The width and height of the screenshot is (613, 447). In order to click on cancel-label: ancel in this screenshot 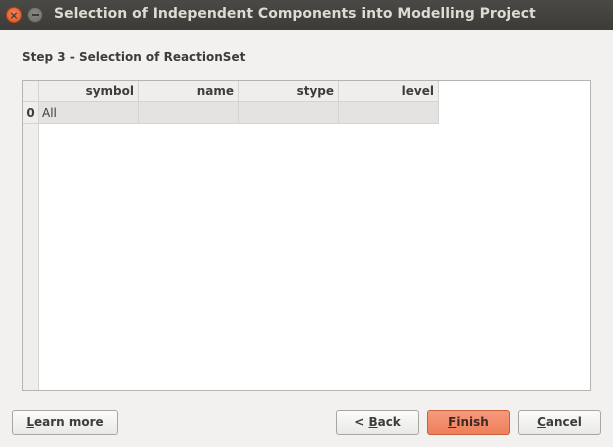, I will do `click(563, 422)`.